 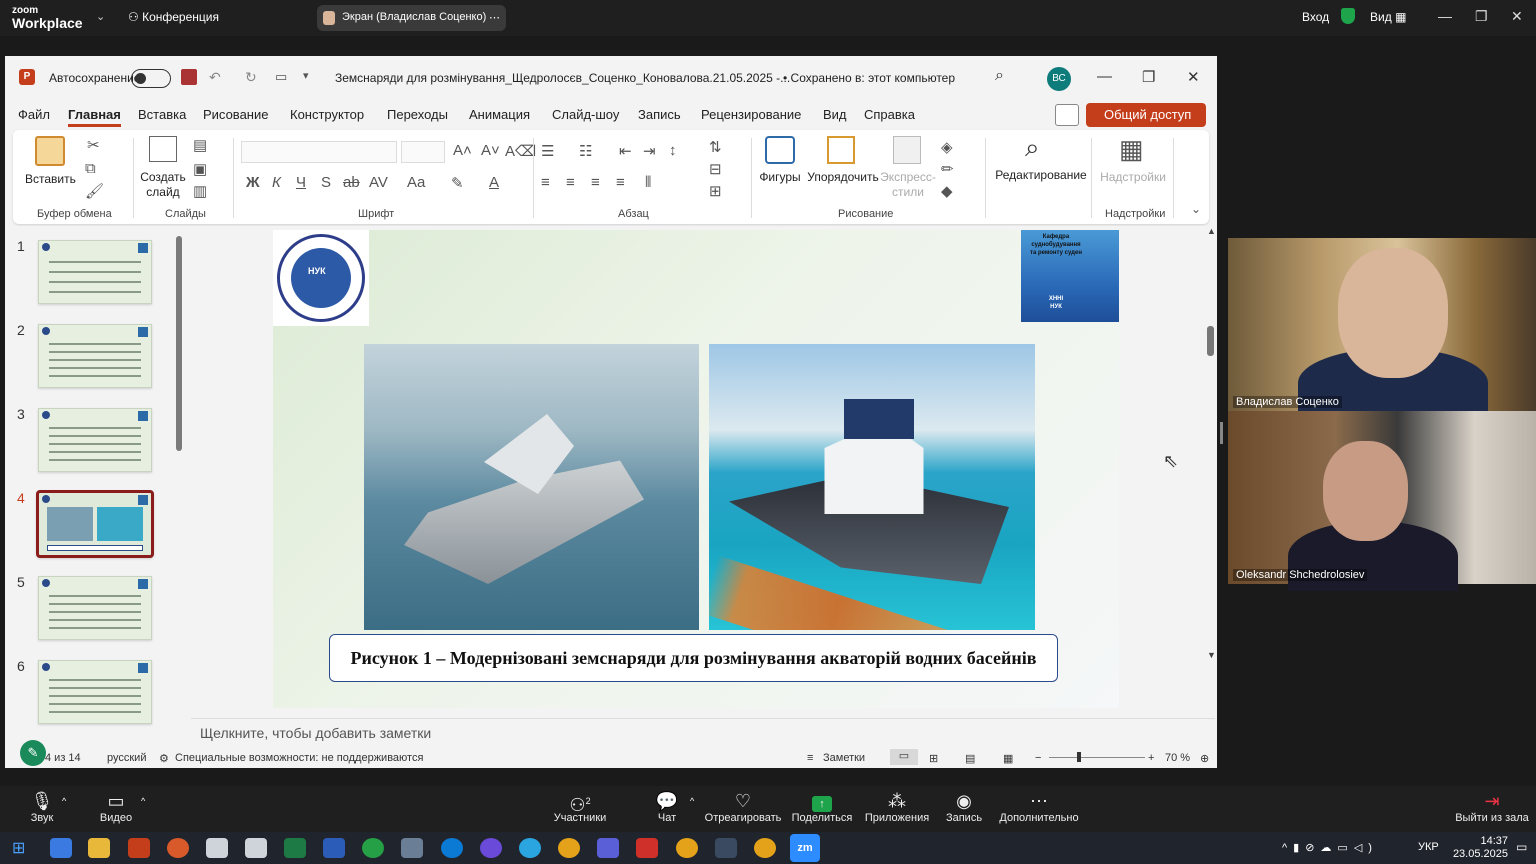 I want to click on arrange-button: Упорядочить, so click(x=843, y=177).